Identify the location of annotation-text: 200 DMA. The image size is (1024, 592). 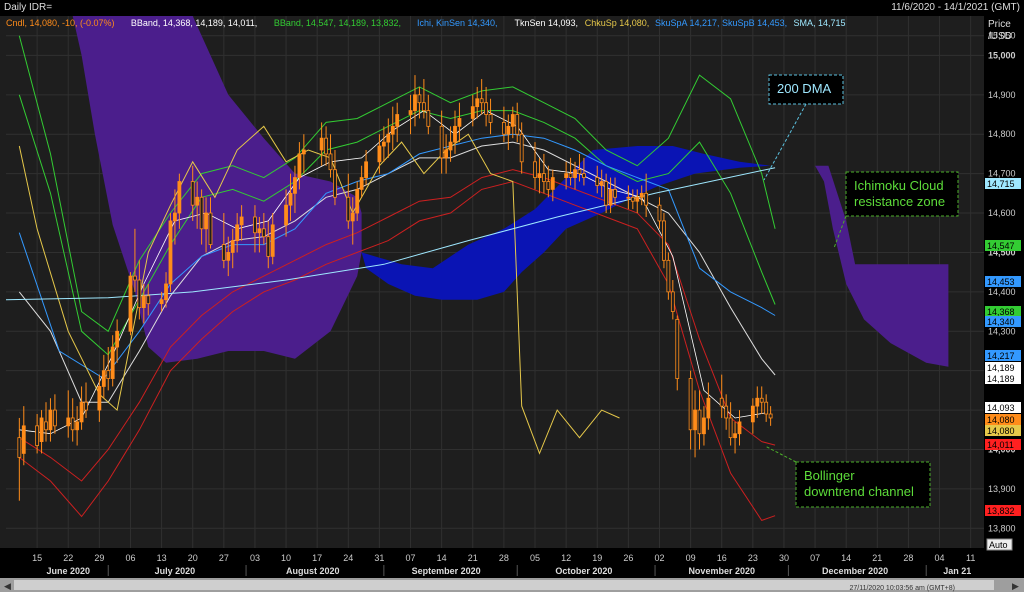
(804, 88).